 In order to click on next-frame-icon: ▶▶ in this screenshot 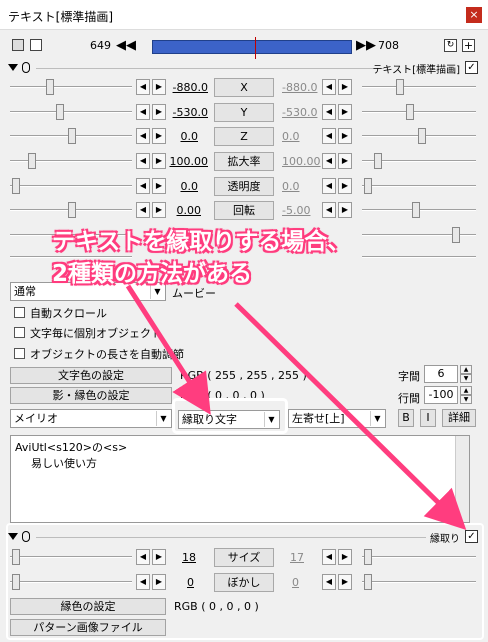, I will do `click(366, 45)`.